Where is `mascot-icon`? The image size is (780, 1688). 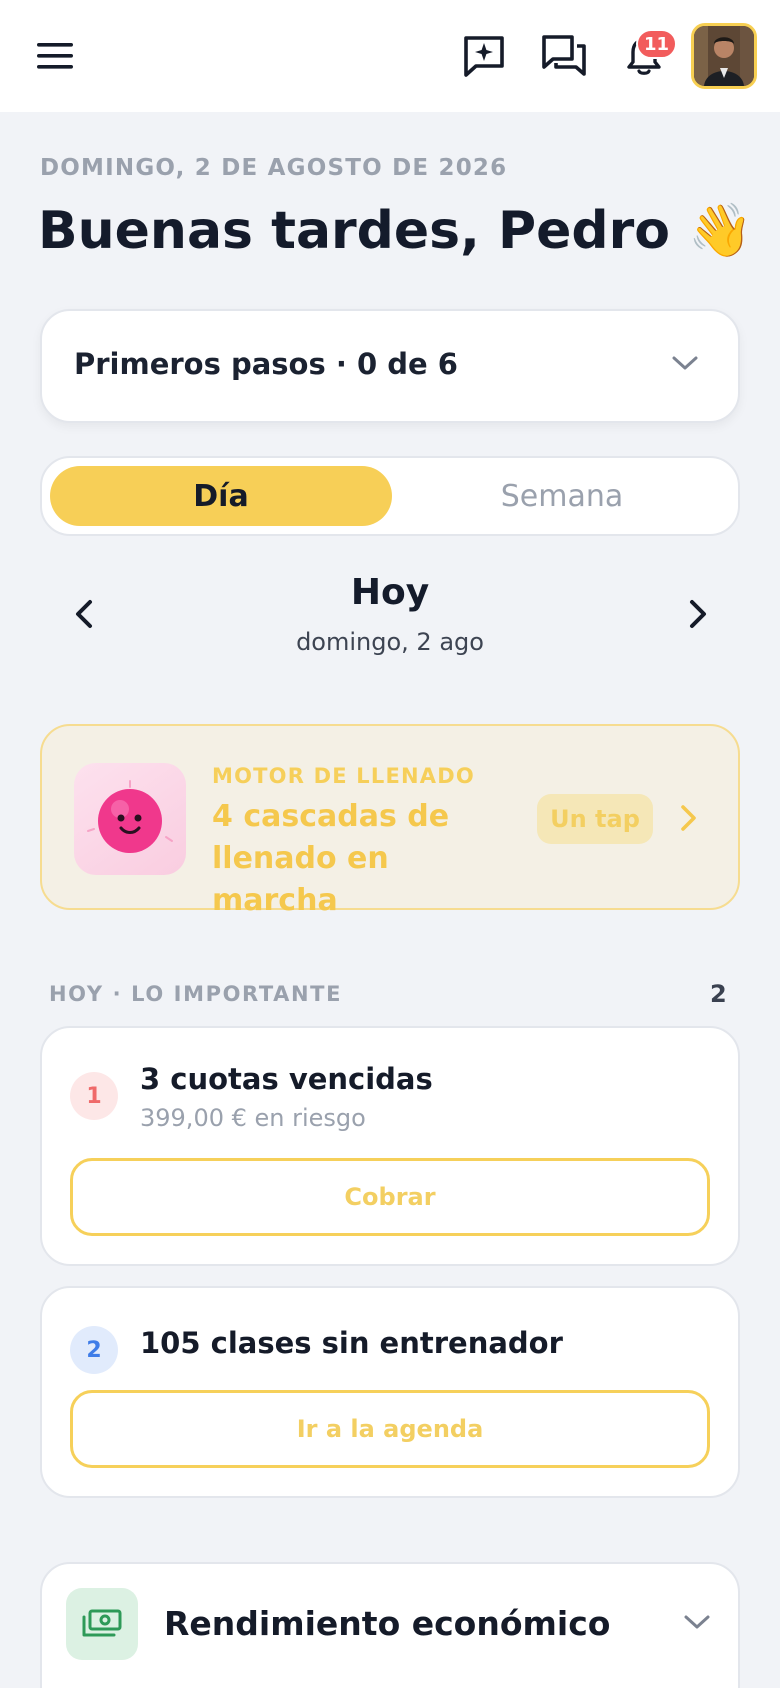
mascot-icon is located at coordinates (130, 819).